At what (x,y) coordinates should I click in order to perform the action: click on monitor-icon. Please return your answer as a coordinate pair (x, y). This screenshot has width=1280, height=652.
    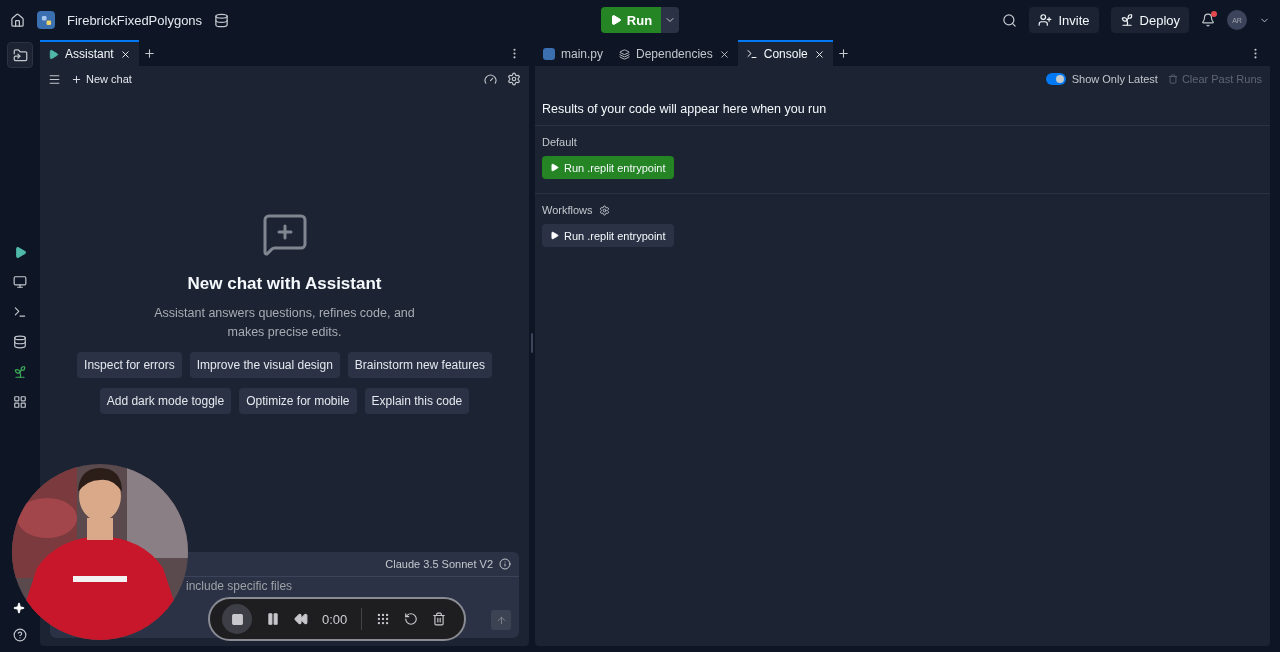
    Looking at the image, I should click on (20, 282).